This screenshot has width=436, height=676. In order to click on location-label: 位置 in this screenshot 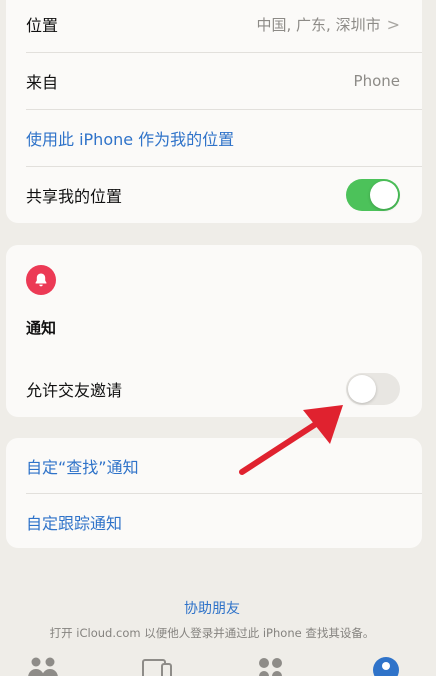, I will do `click(42, 25)`.